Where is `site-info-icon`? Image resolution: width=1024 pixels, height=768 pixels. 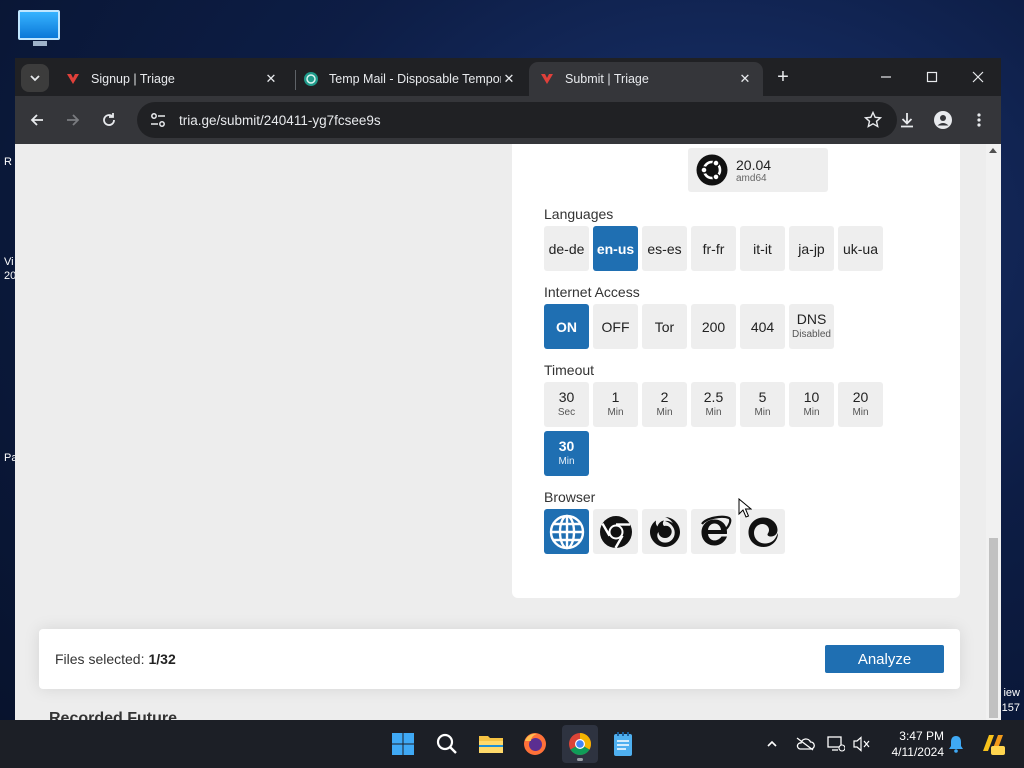
site-info-icon is located at coordinates (158, 120).